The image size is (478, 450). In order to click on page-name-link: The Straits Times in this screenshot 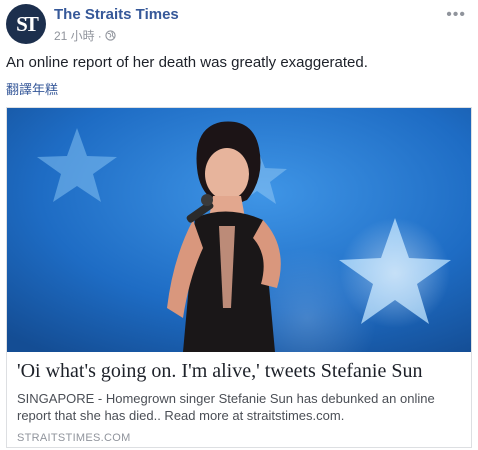, I will do `click(116, 14)`.